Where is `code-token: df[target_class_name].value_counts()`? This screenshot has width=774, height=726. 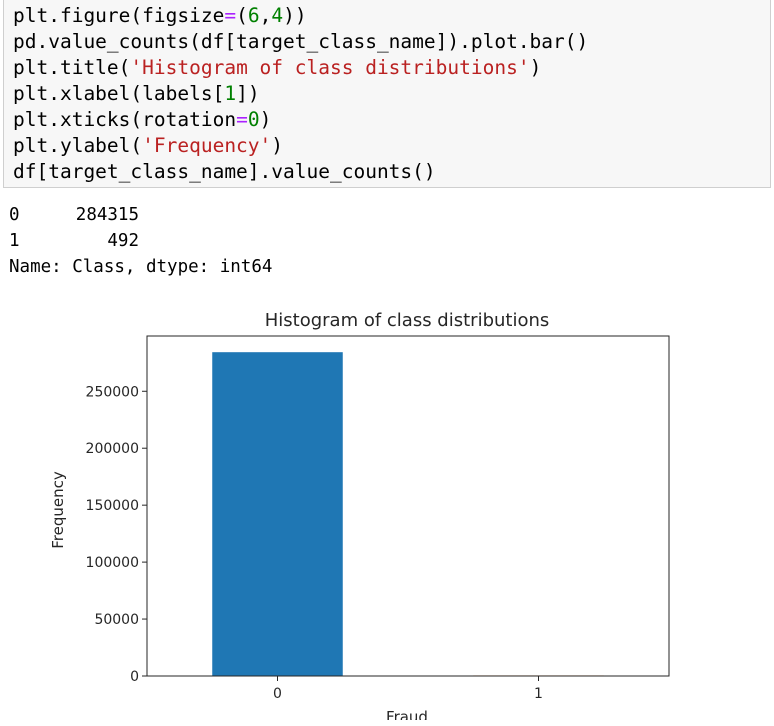 code-token: df[target_class_name].value_counts() is located at coordinates (224, 171).